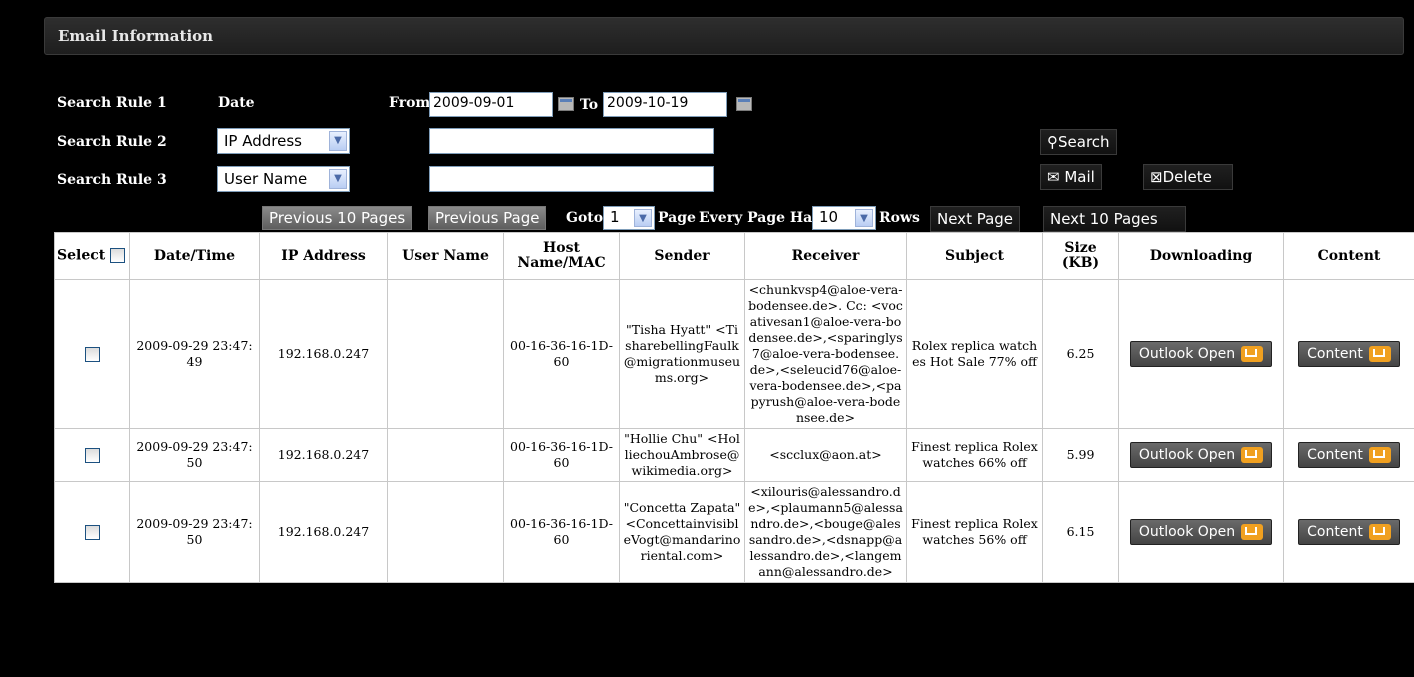 This screenshot has width=1414, height=677. I want to click on goto-label: Goto, so click(585, 218).